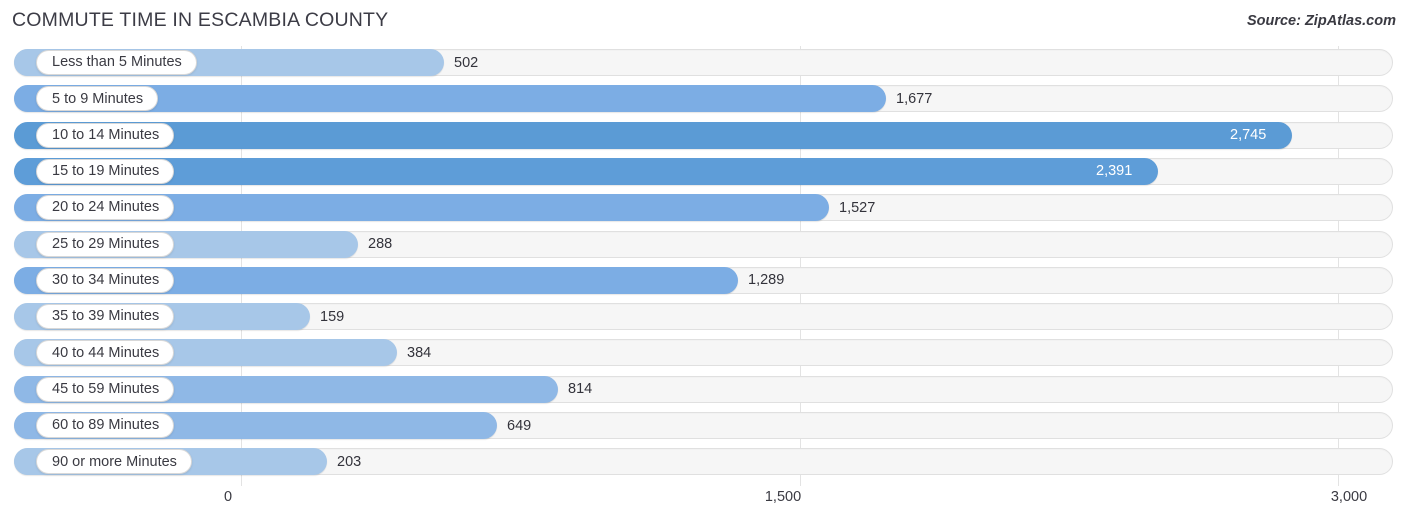 This screenshot has height=522, width=1406. Describe the element at coordinates (349, 461) in the screenshot. I see `bar-value-label: 203` at that location.